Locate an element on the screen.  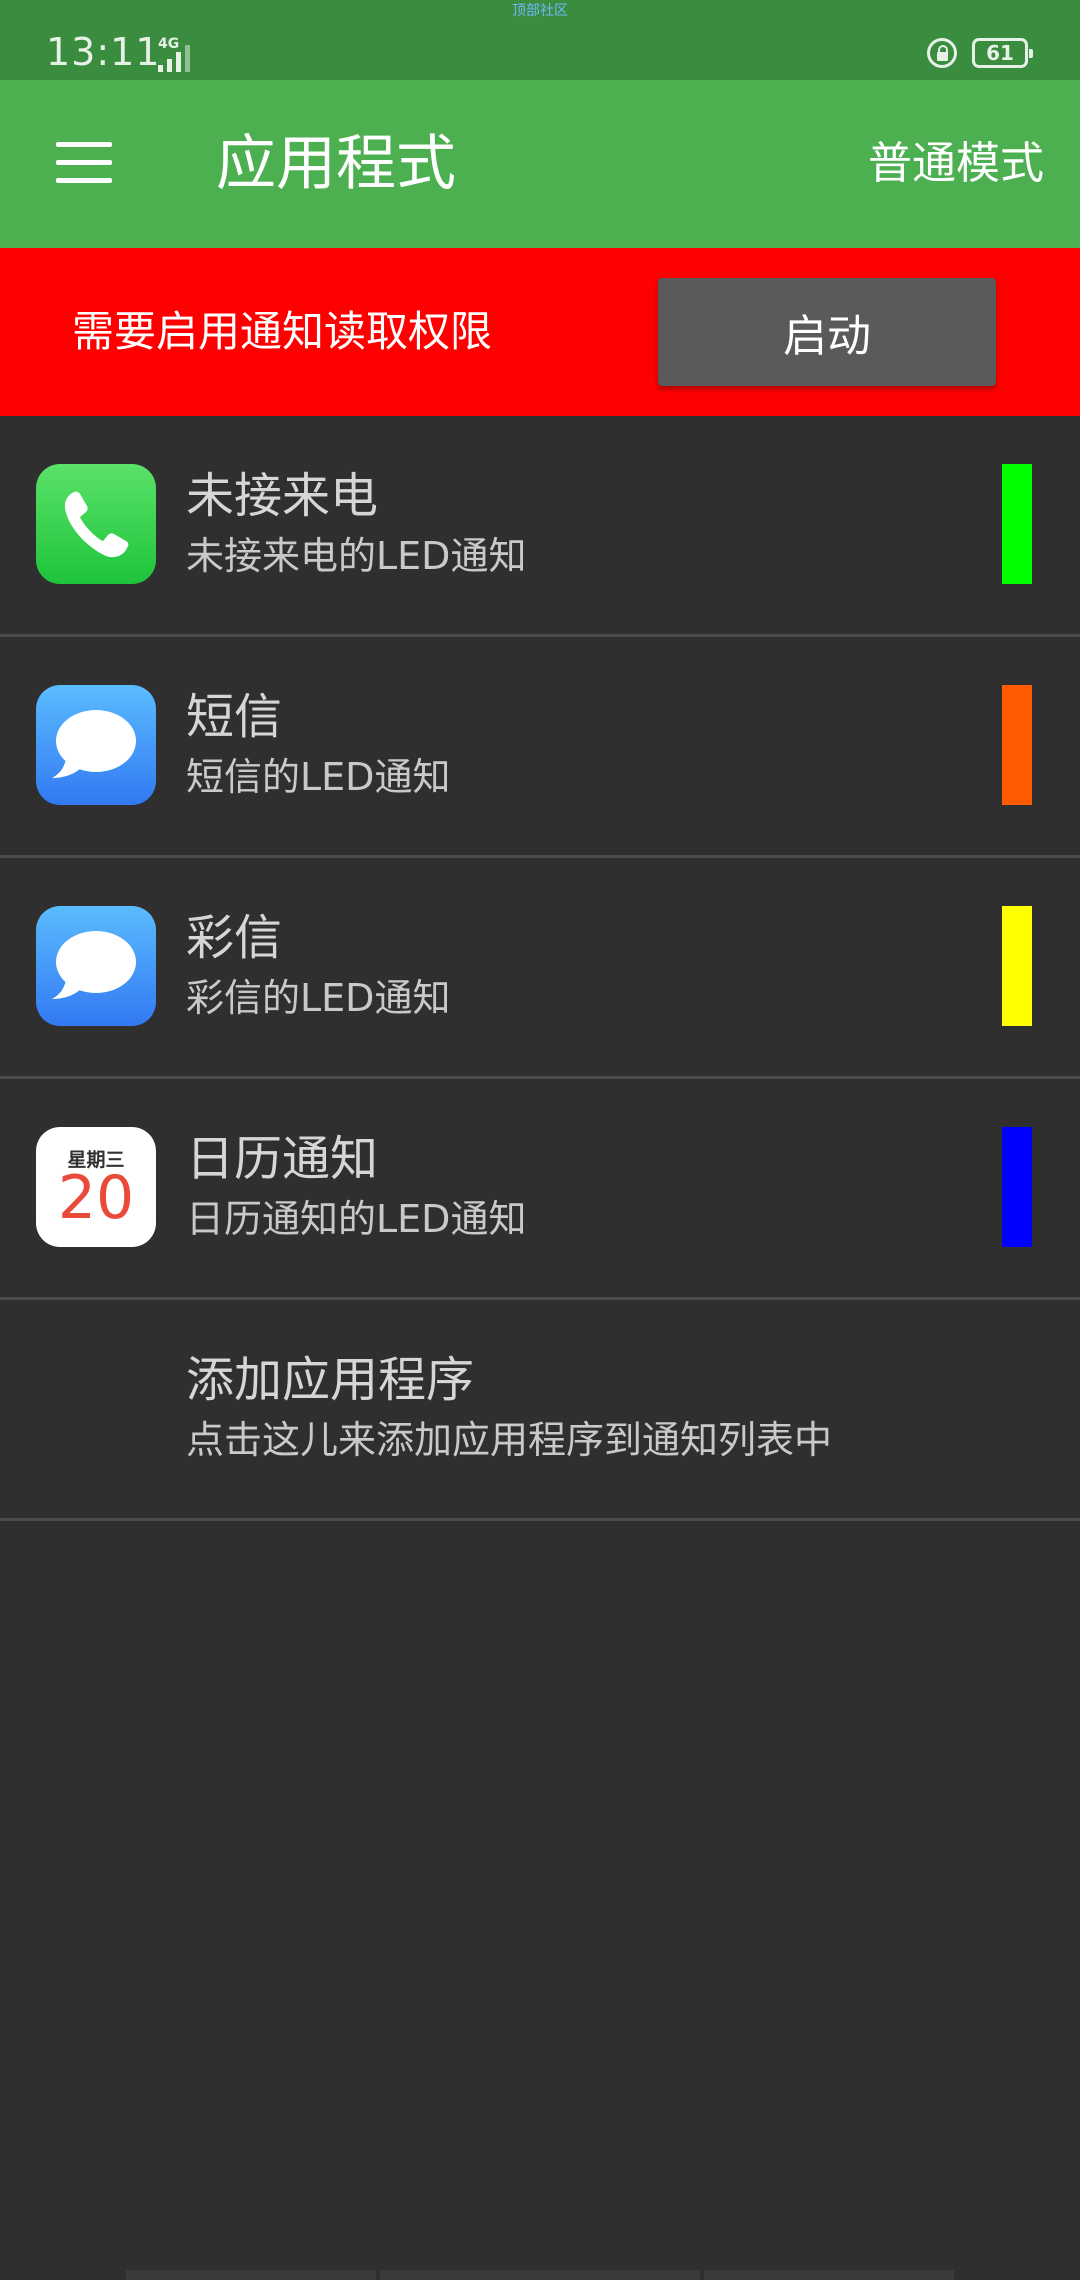
status-time: 13:11 is located at coordinates (103, 52).